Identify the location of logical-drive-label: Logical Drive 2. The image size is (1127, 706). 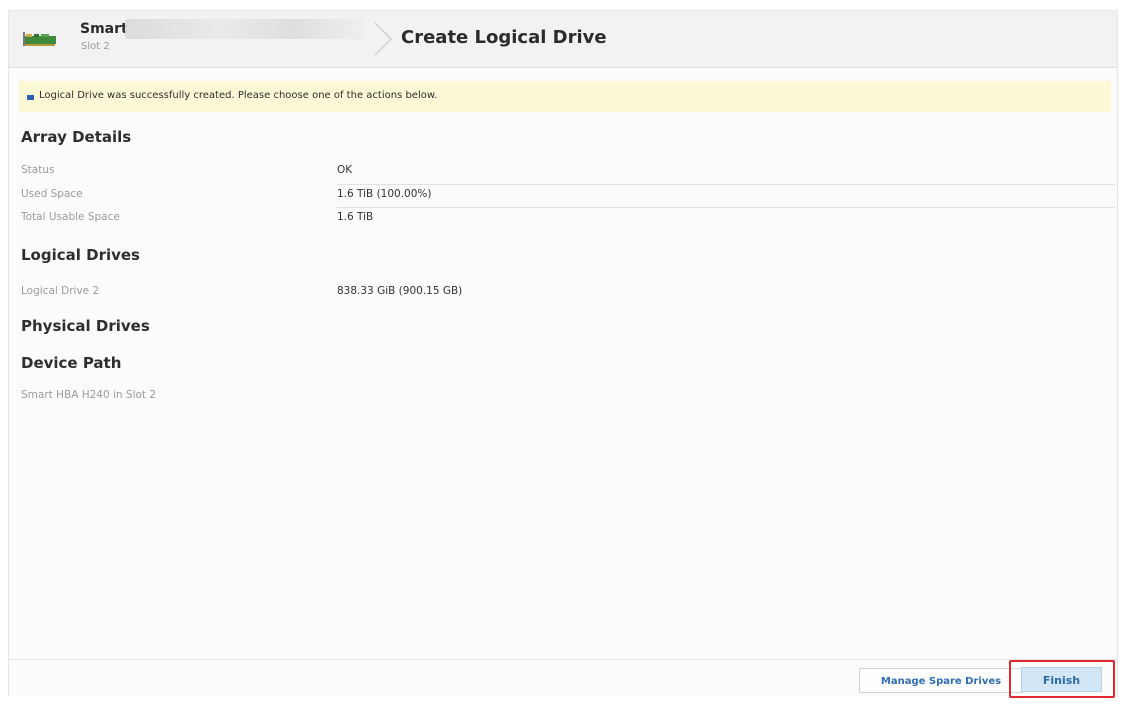
(60, 291).